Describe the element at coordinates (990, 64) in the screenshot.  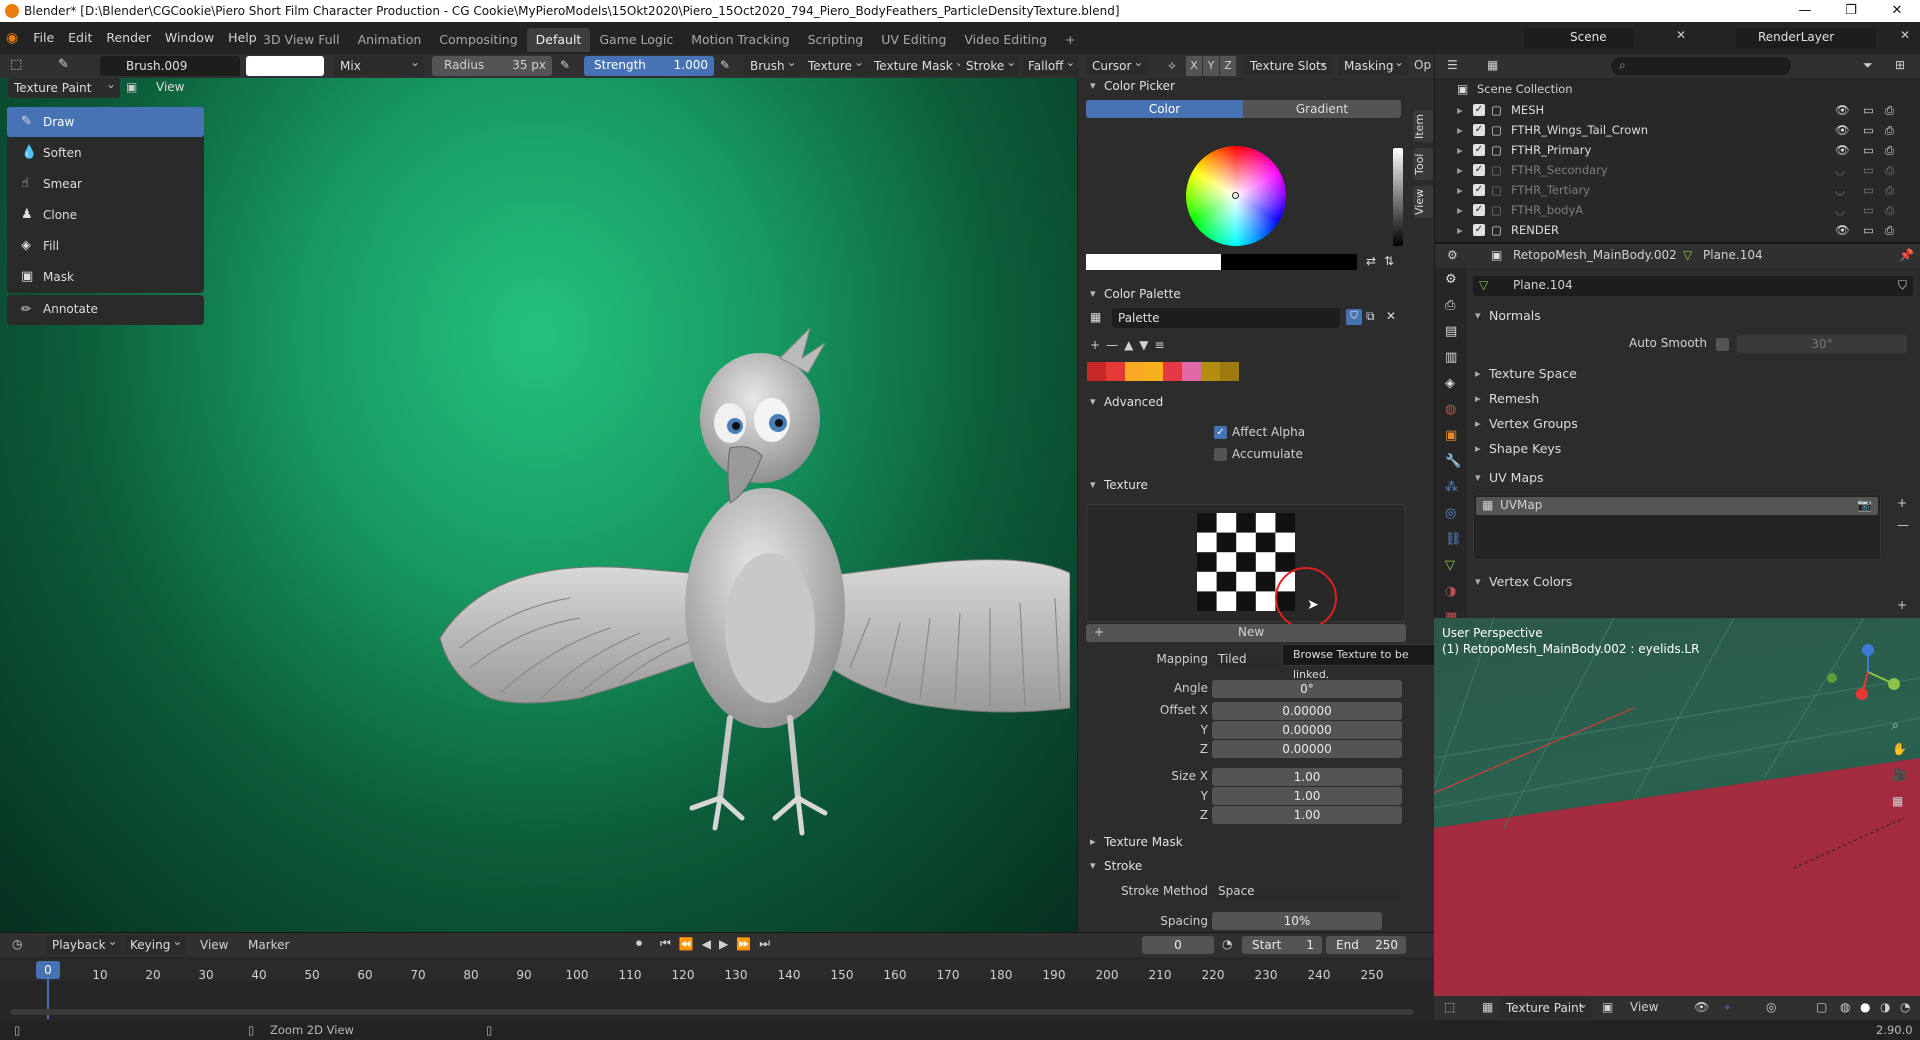
I see `stroke-menu: Stroke` at that location.